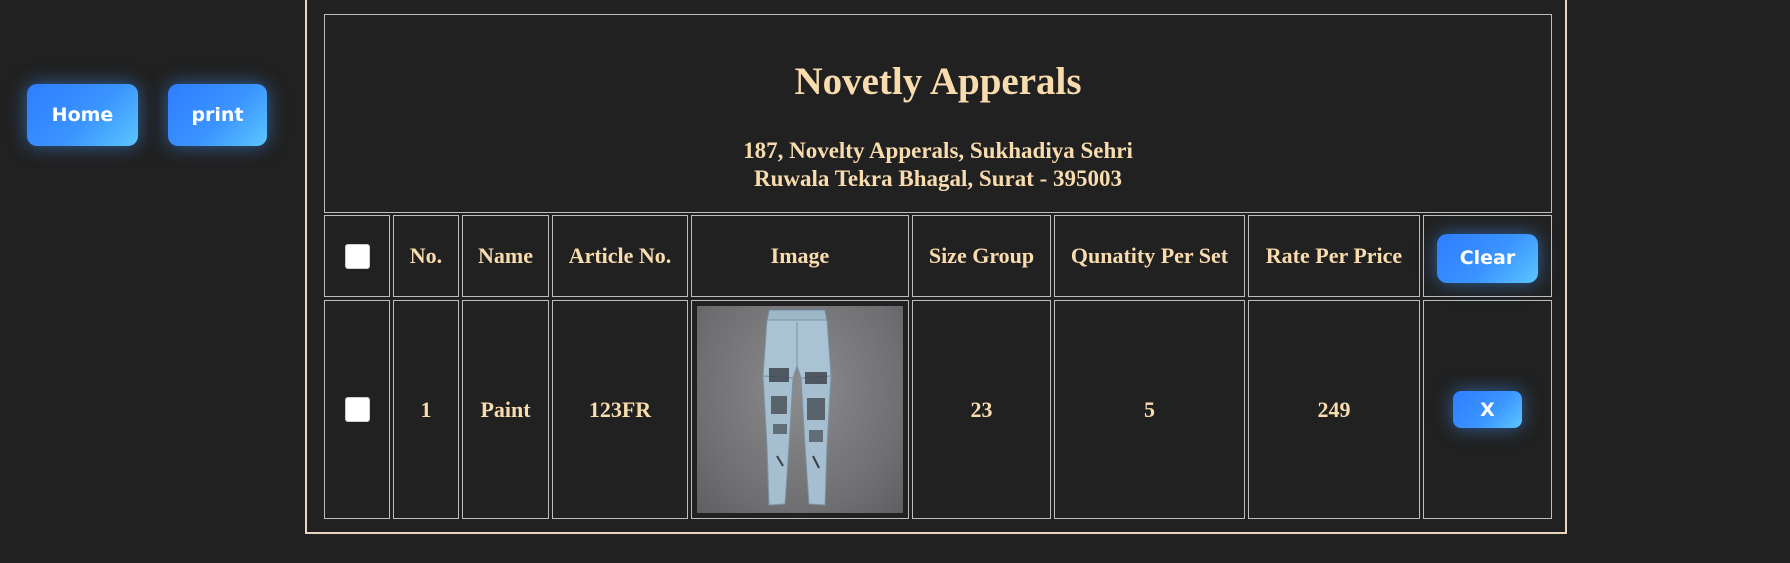  Describe the element at coordinates (938, 81) in the screenshot. I see `company-name: Novetly Apperals` at that location.